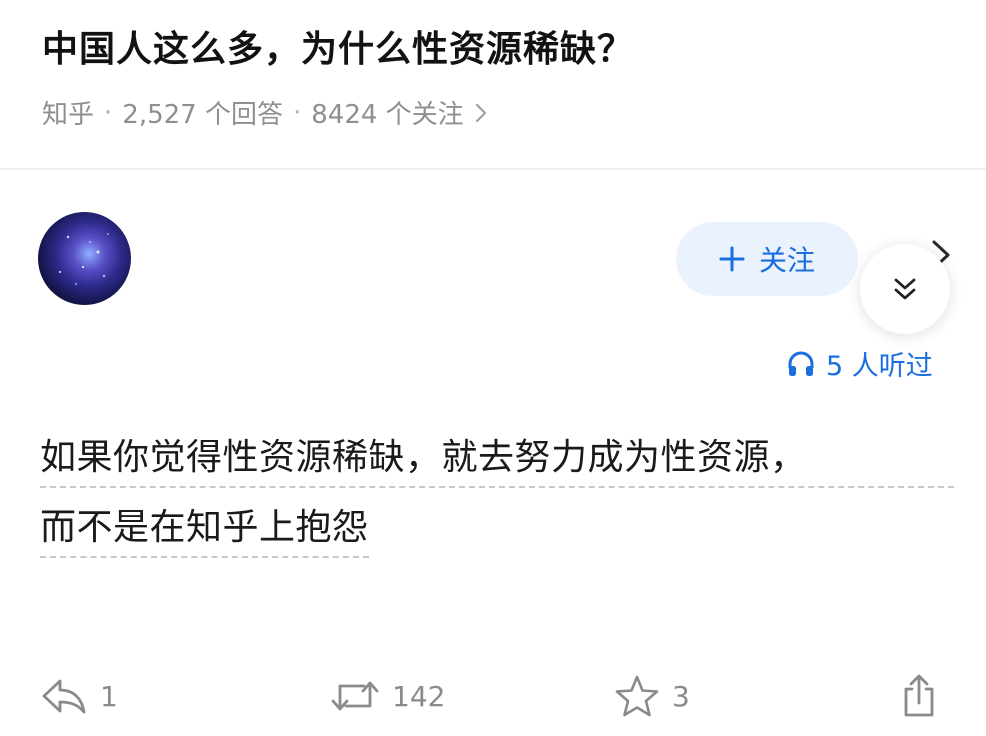  Describe the element at coordinates (879, 366) in the screenshot. I see `listen-count-label: 5 人听过` at that location.